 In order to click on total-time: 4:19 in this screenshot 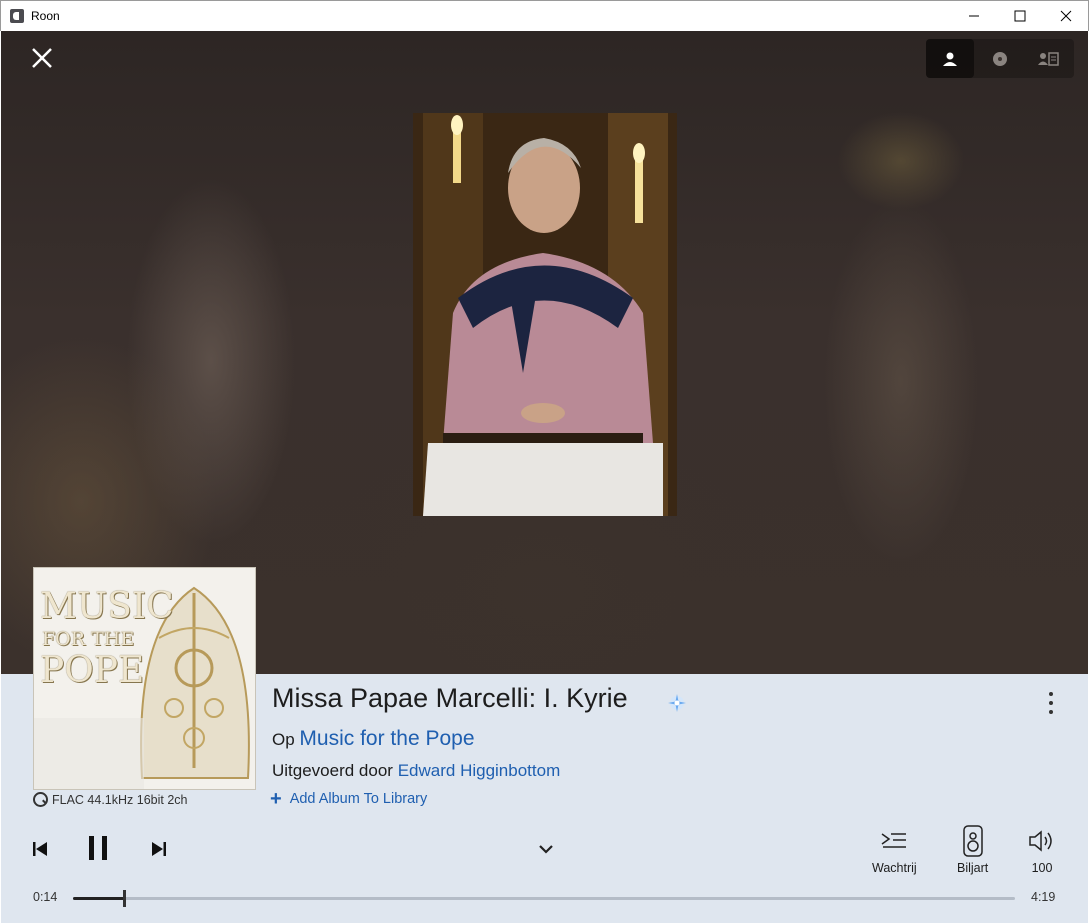, I will do `click(1043, 897)`.